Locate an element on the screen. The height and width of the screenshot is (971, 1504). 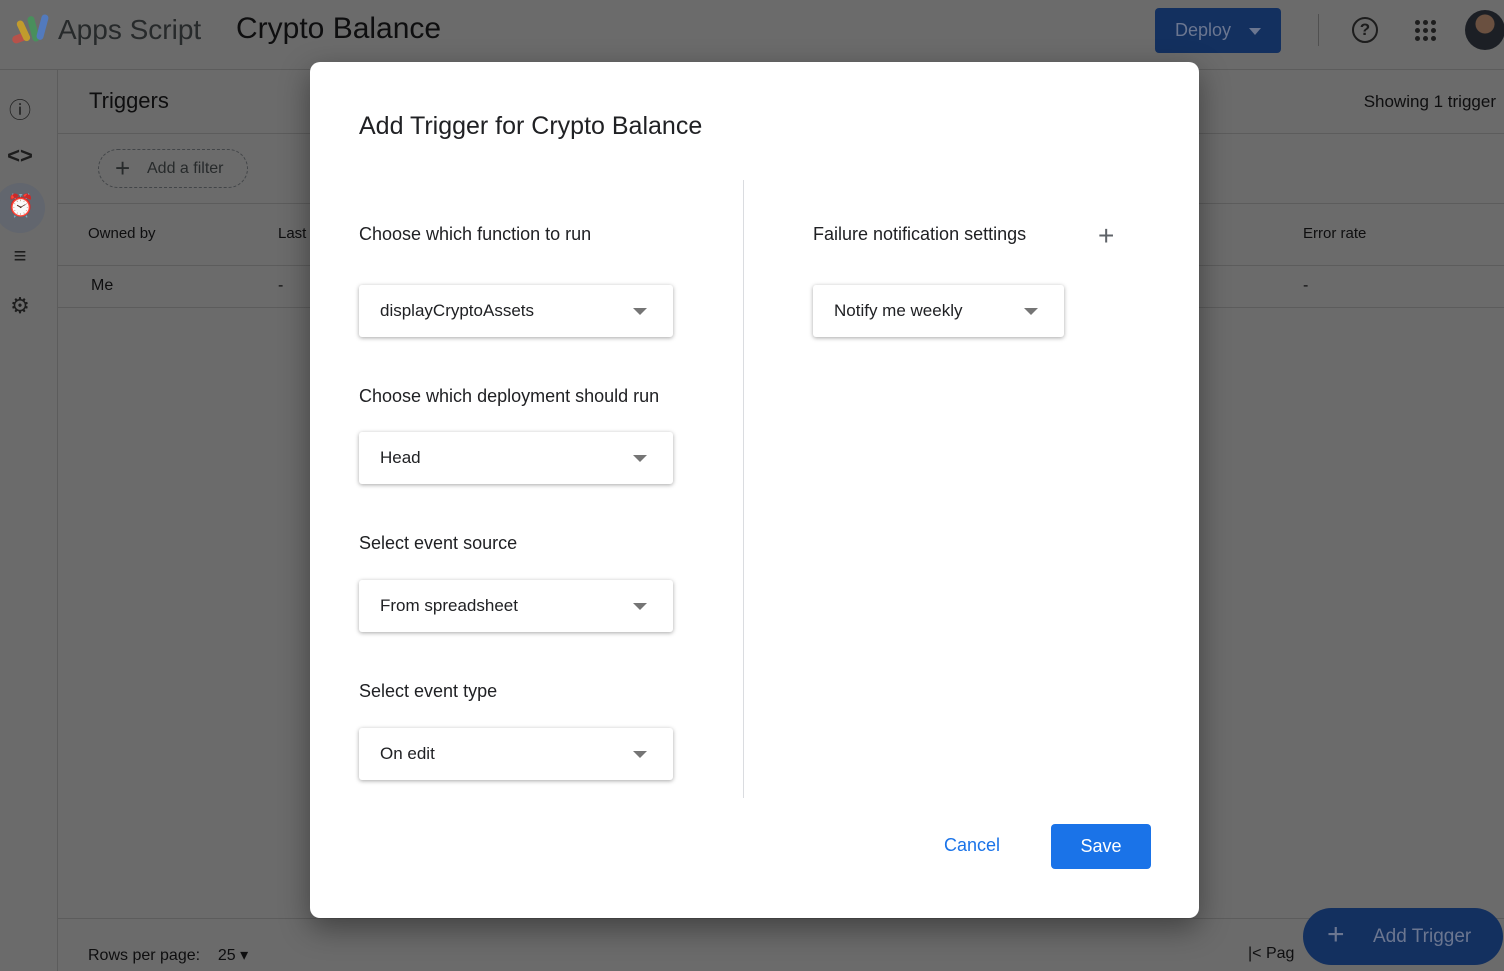
apps-script-logo is located at coordinates (30, 29).